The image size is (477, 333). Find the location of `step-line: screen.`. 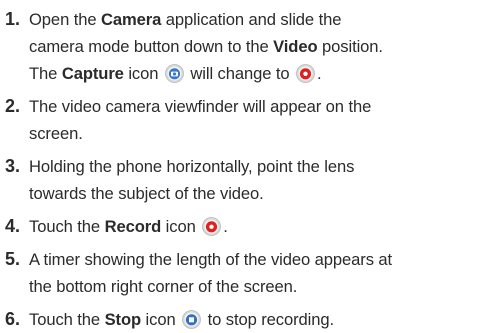

step-line: screen. is located at coordinates (250, 133).